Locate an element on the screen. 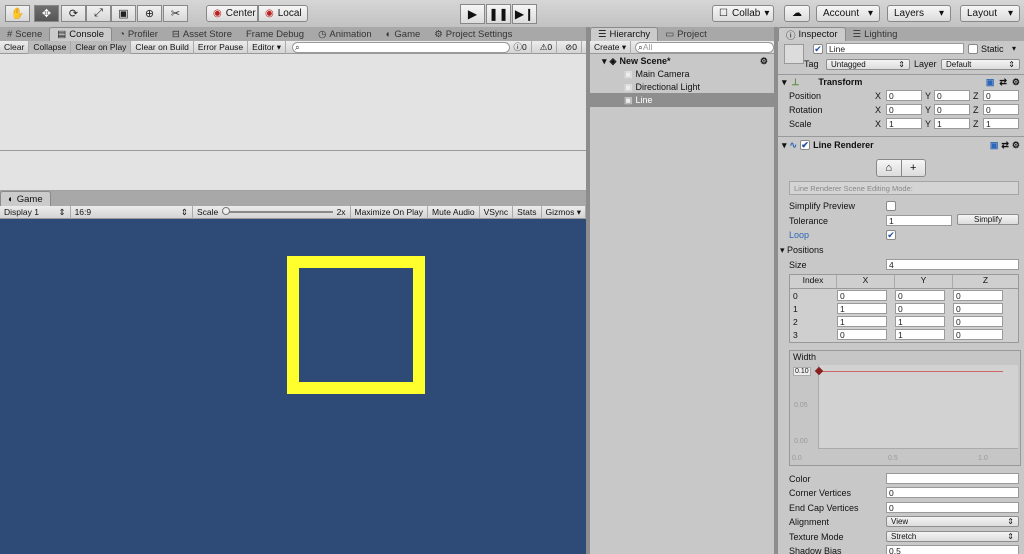  move-icon: ✥ is located at coordinates (46, 13).